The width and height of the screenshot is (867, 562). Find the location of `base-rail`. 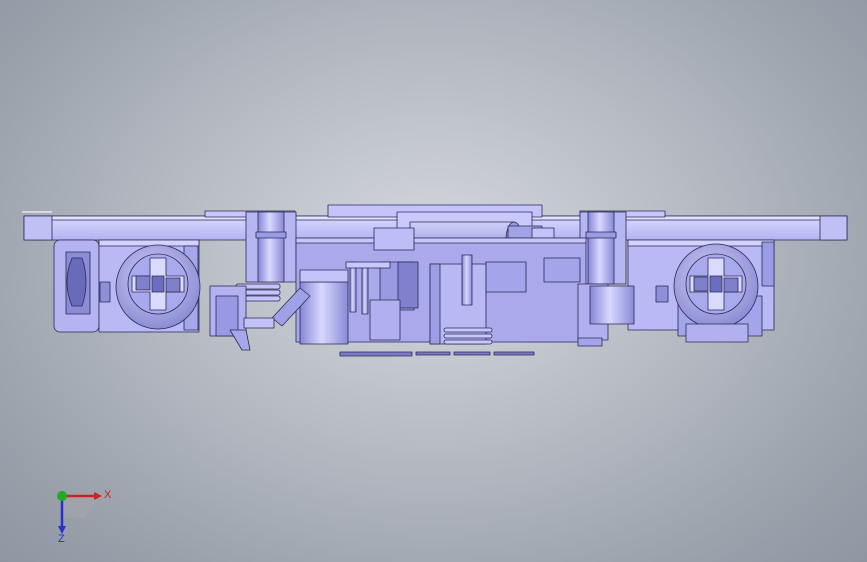

base-rail is located at coordinates (437, 354).